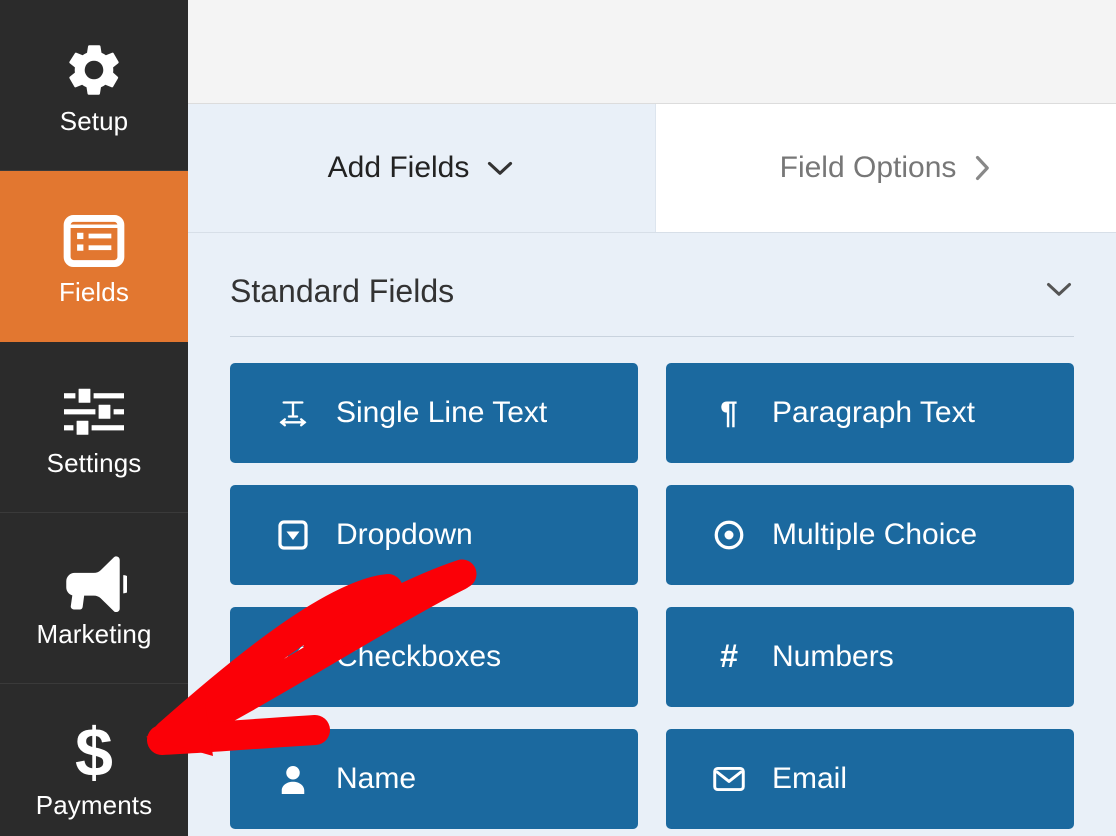 This screenshot has height=836, width=1116. I want to click on sidebar-item-label: Payments, so click(94, 804).